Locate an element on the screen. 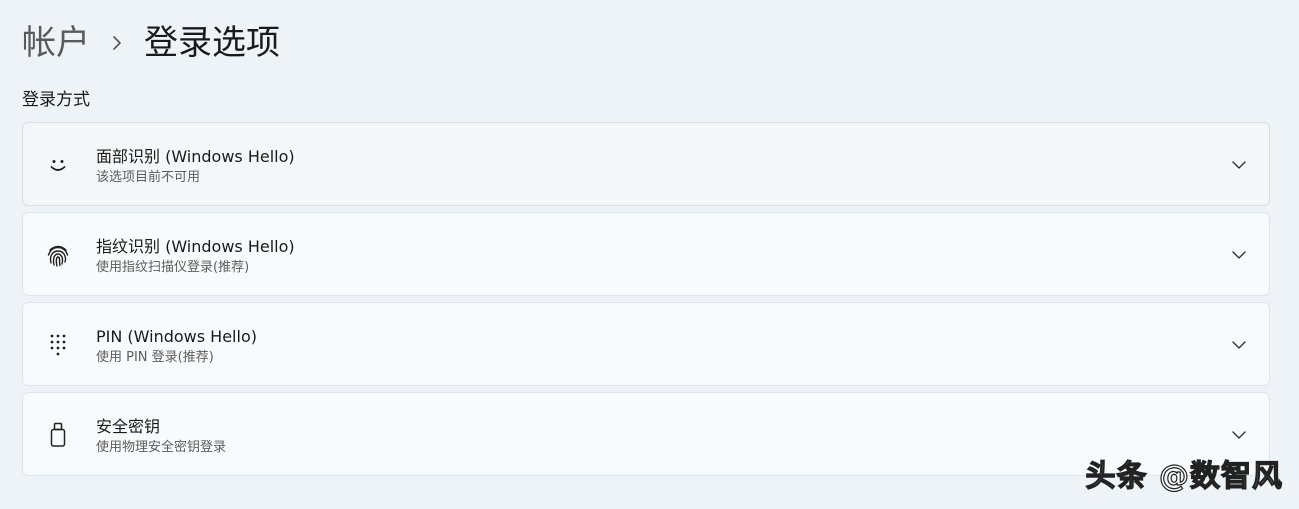 The height and width of the screenshot is (509, 1299). option-subtitle: 使用物理安全密钥登录 is located at coordinates (161, 447).